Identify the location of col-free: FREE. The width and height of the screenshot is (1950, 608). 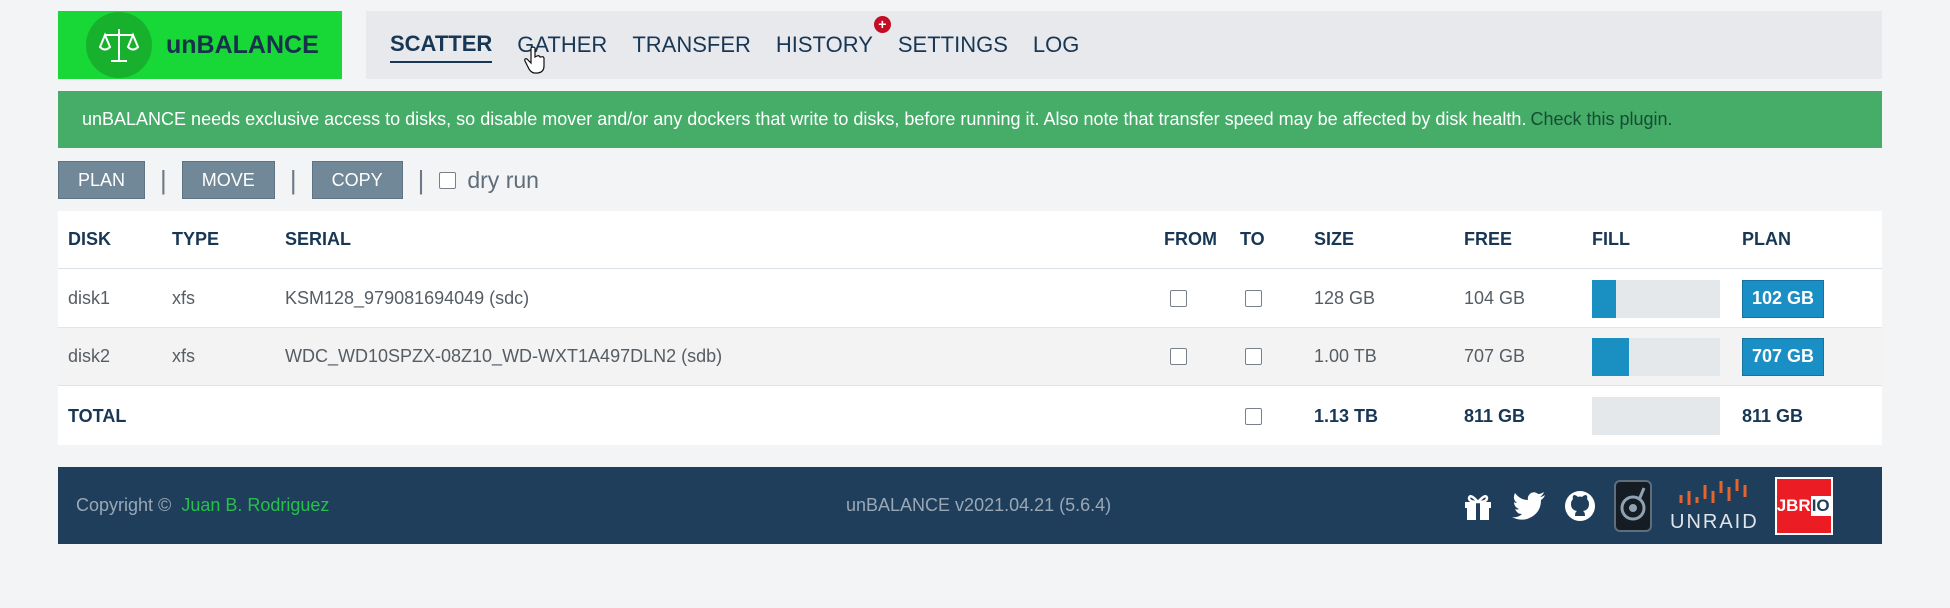
(1488, 239).